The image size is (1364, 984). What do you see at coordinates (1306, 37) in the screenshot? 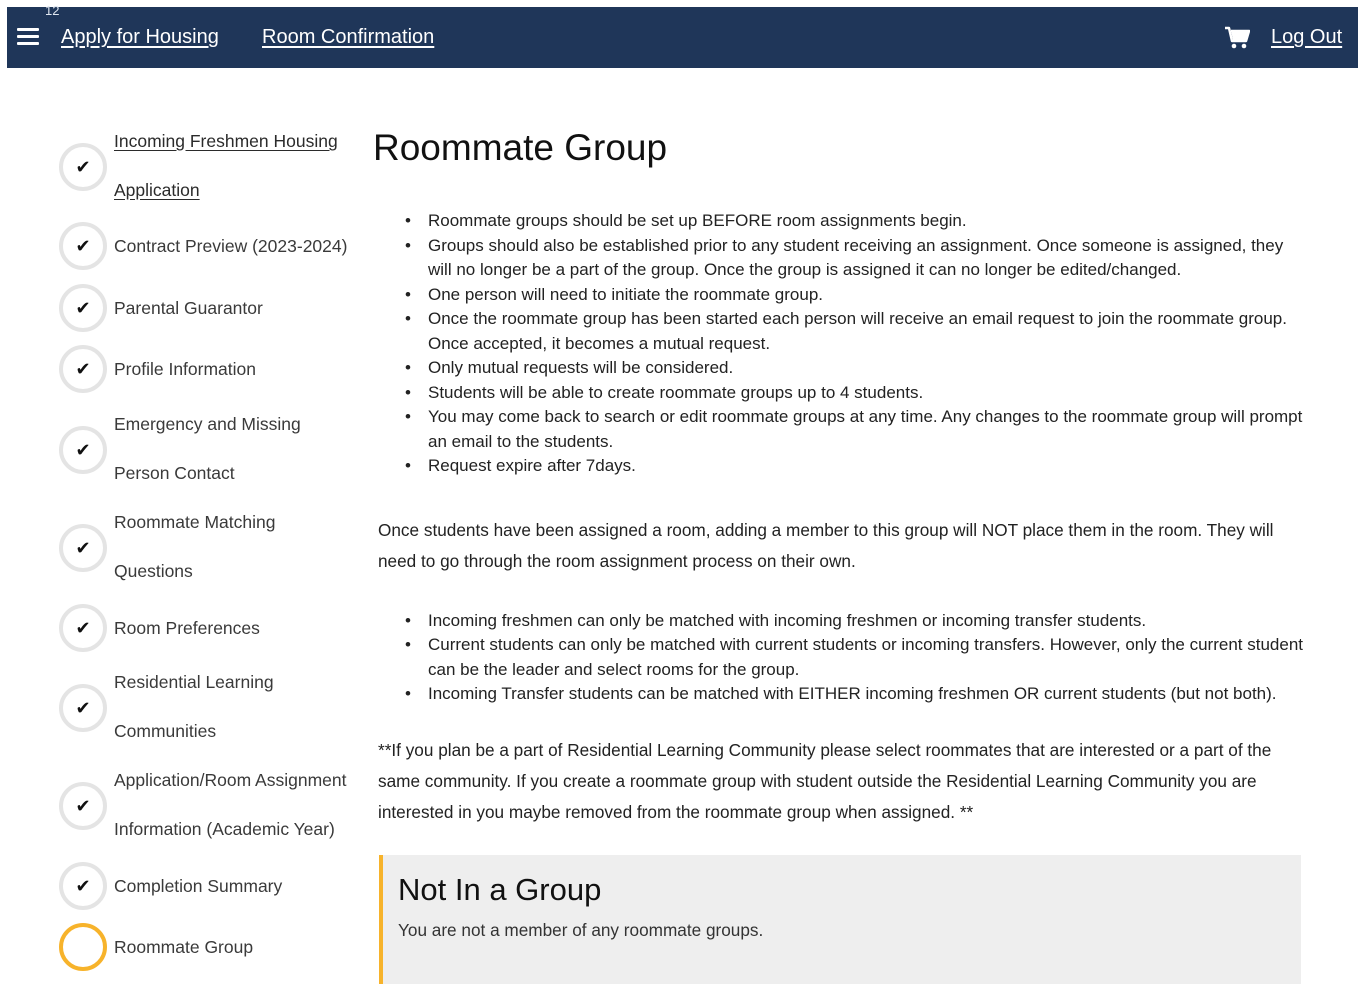
I see `logout-link: Log Out` at bounding box center [1306, 37].